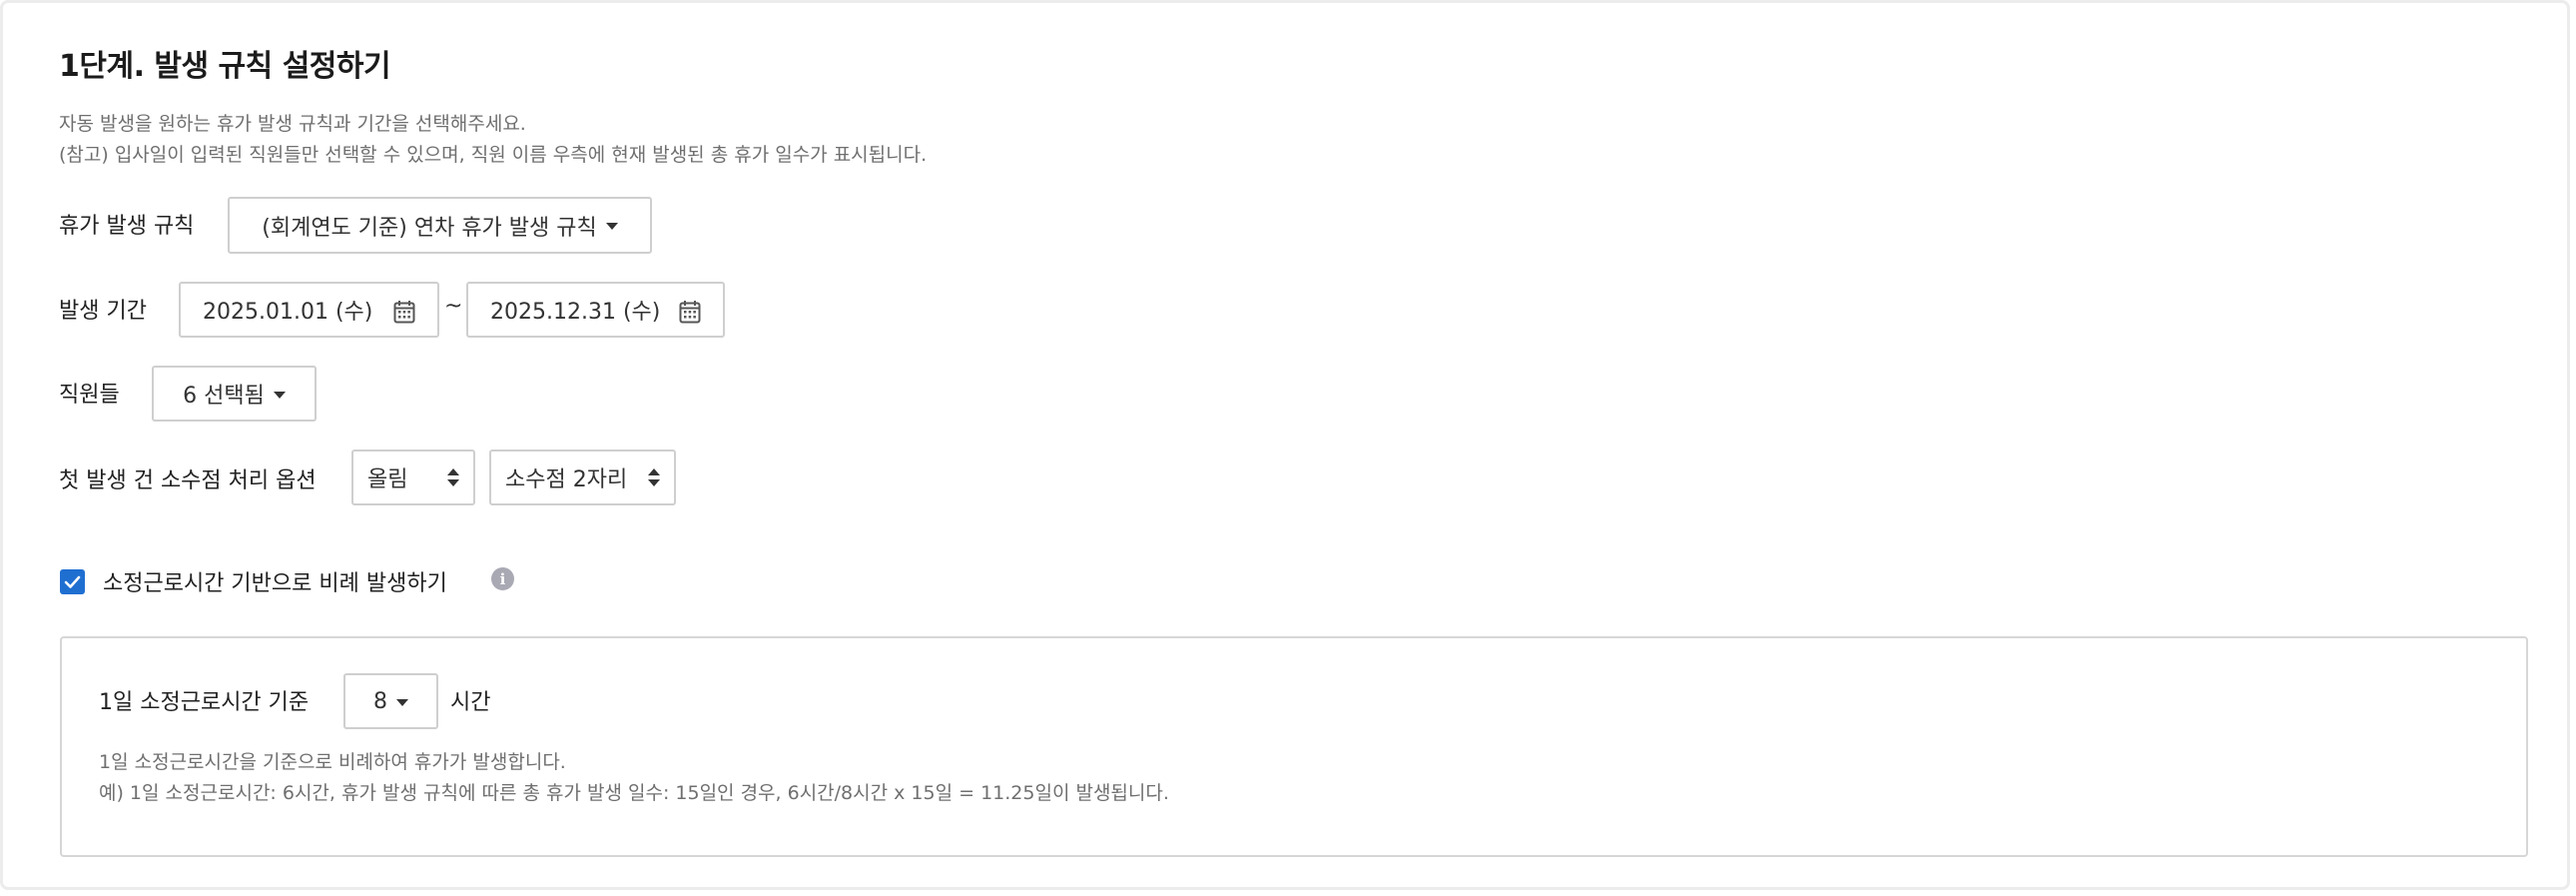 The width and height of the screenshot is (2576, 896). Describe the element at coordinates (566, 479) in the screenshot. I see `rounding-precision-value: 소수점 2자리` at that location.